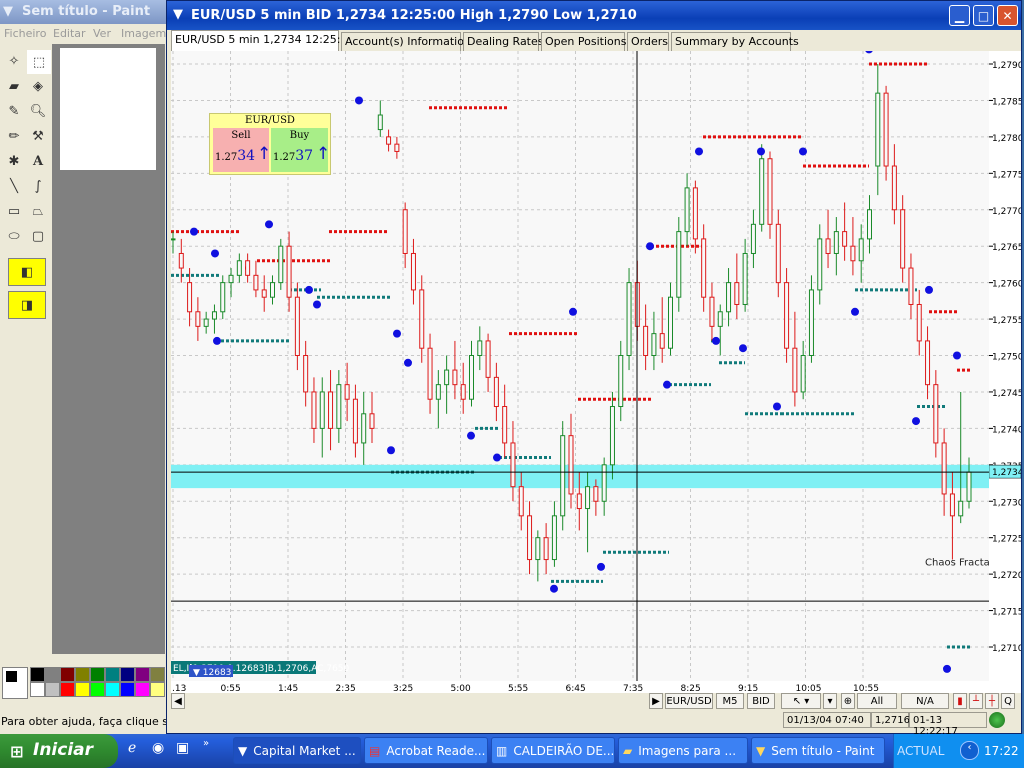 The height and width of the screenshot is (768, 1024). Describe the element at coordinates (14, 161) in the screenshot. I see `airbrush-icon: ✱` at that location.